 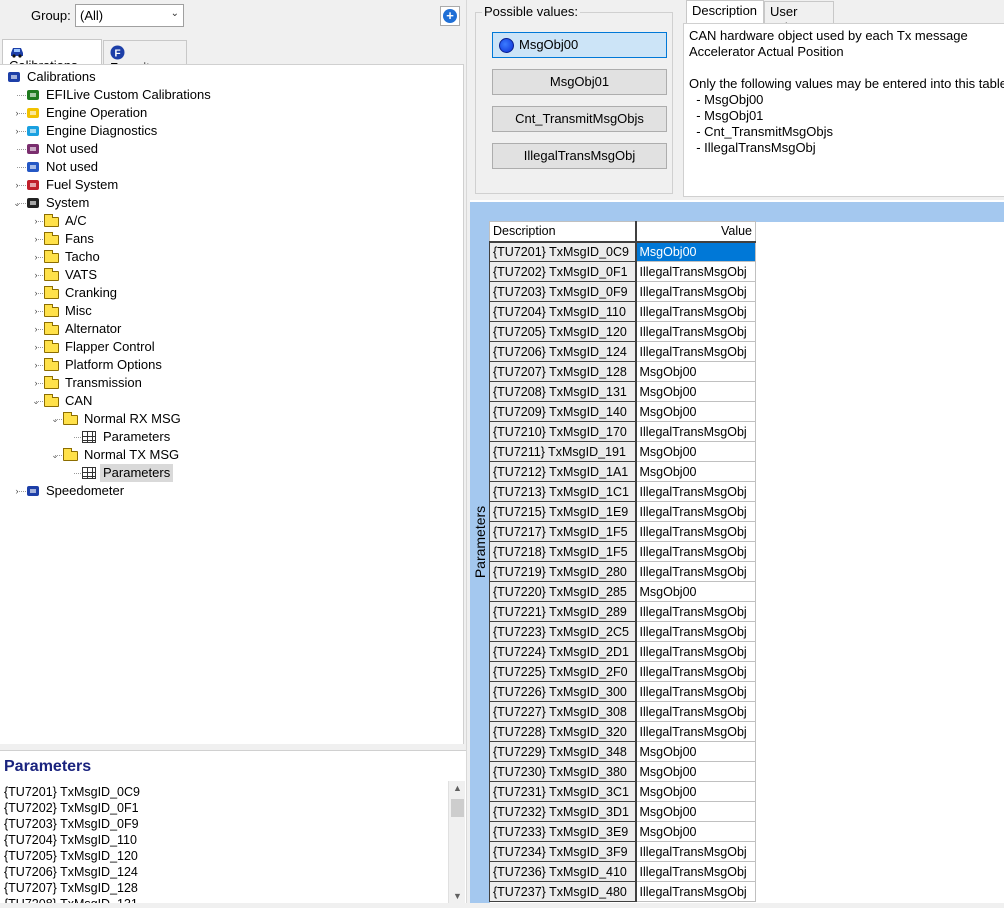 What do you see at coordinates (622, 791) in the screenshot?
I see `table-row: {TU7231} TxMsgID_3C1 MsgObj00` at bounding box center [622, 791].